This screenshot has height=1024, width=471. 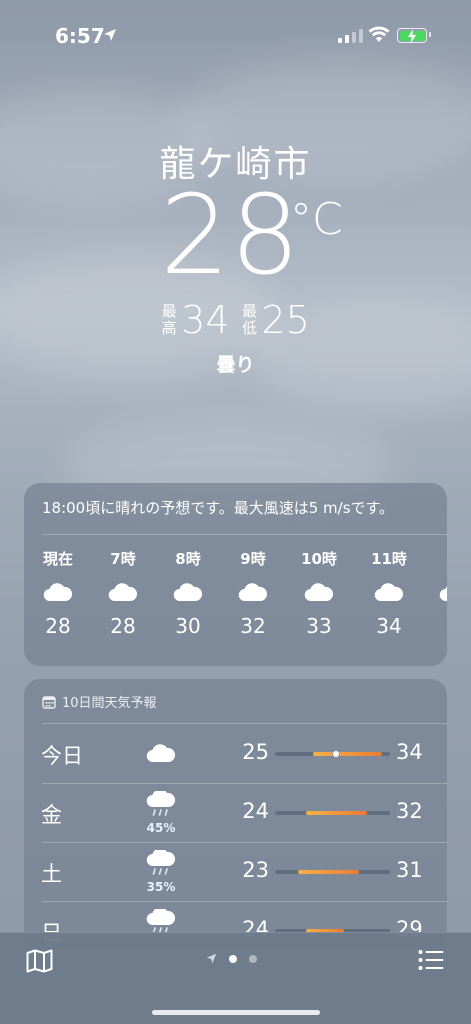 I want to click on status-bar: 6:57, so click(x=235, y=33).